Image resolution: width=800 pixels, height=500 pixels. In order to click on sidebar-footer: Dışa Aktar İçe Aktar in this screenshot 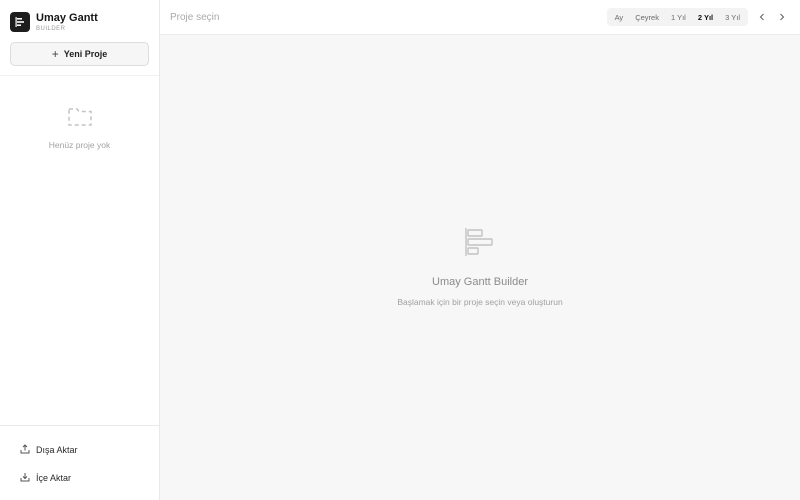, I will do `click(79, 462)`.